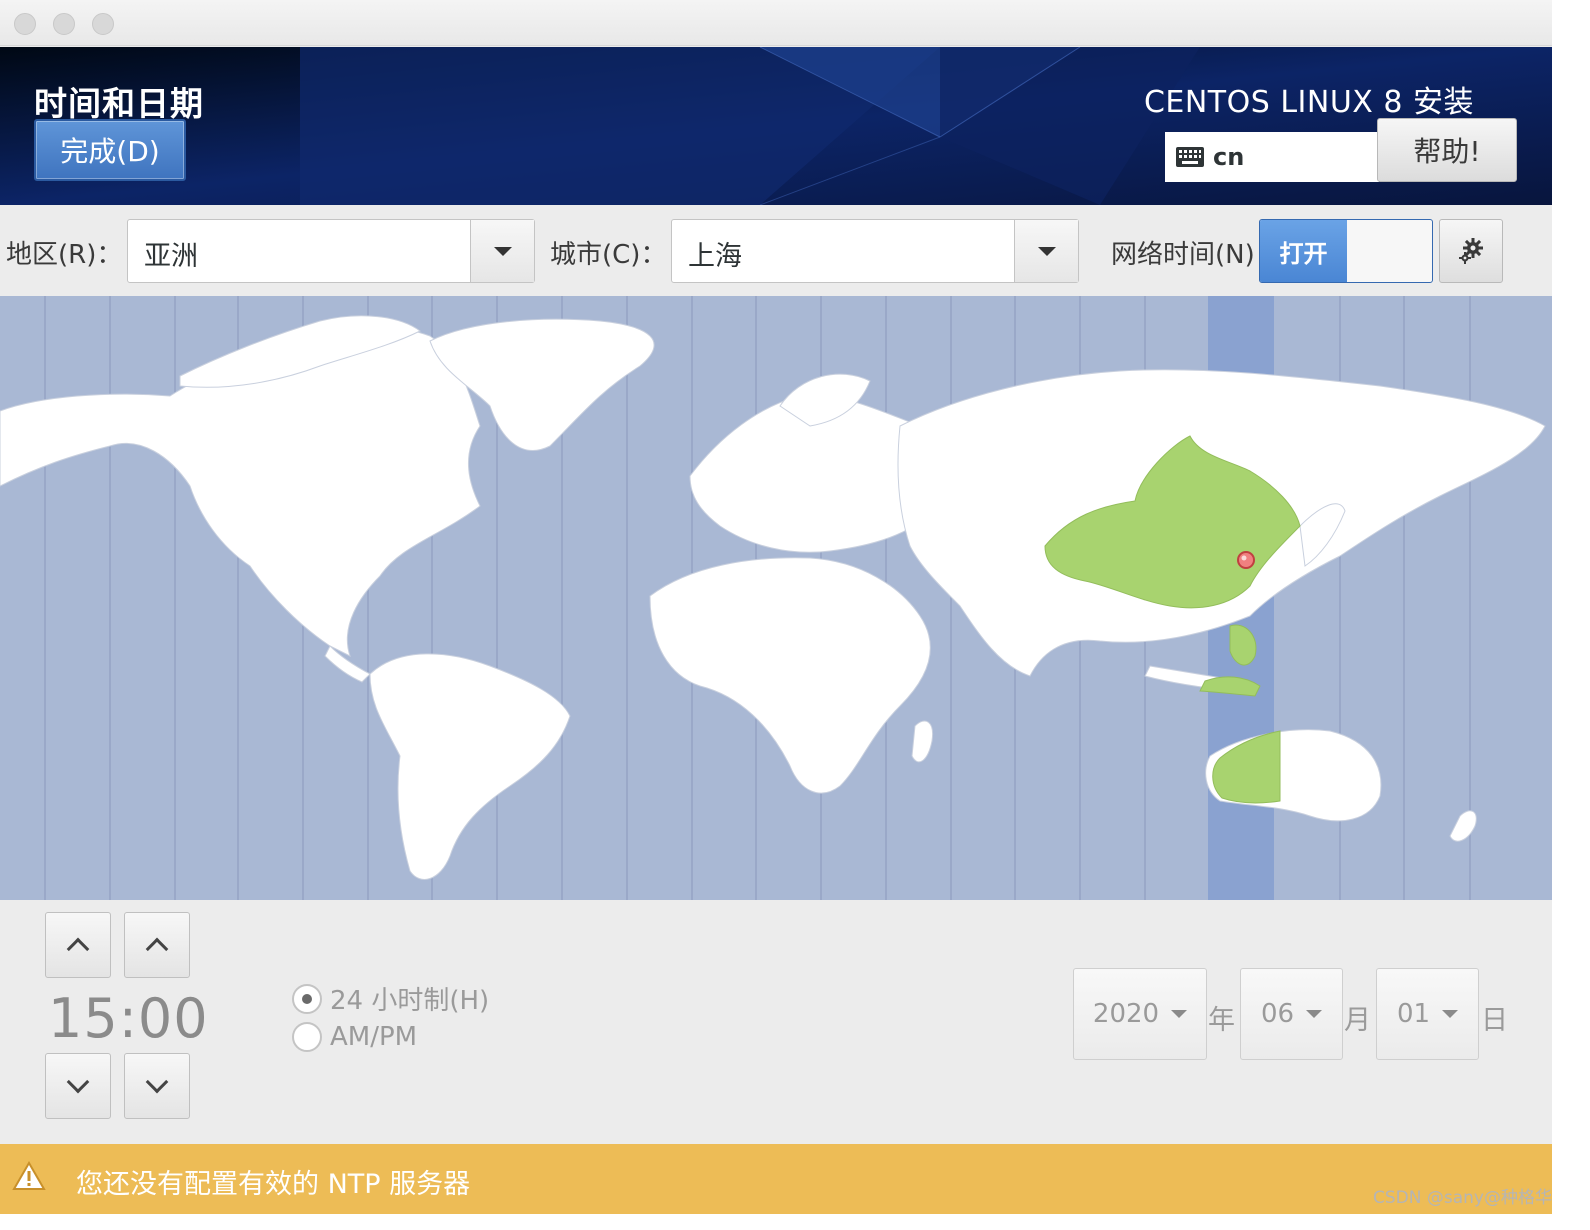 The height and width of the screenshot is (1230, 1590). I want to click on warning-bar: 您还没有配置有效的 NTP 服务器, so click(776, 1179).